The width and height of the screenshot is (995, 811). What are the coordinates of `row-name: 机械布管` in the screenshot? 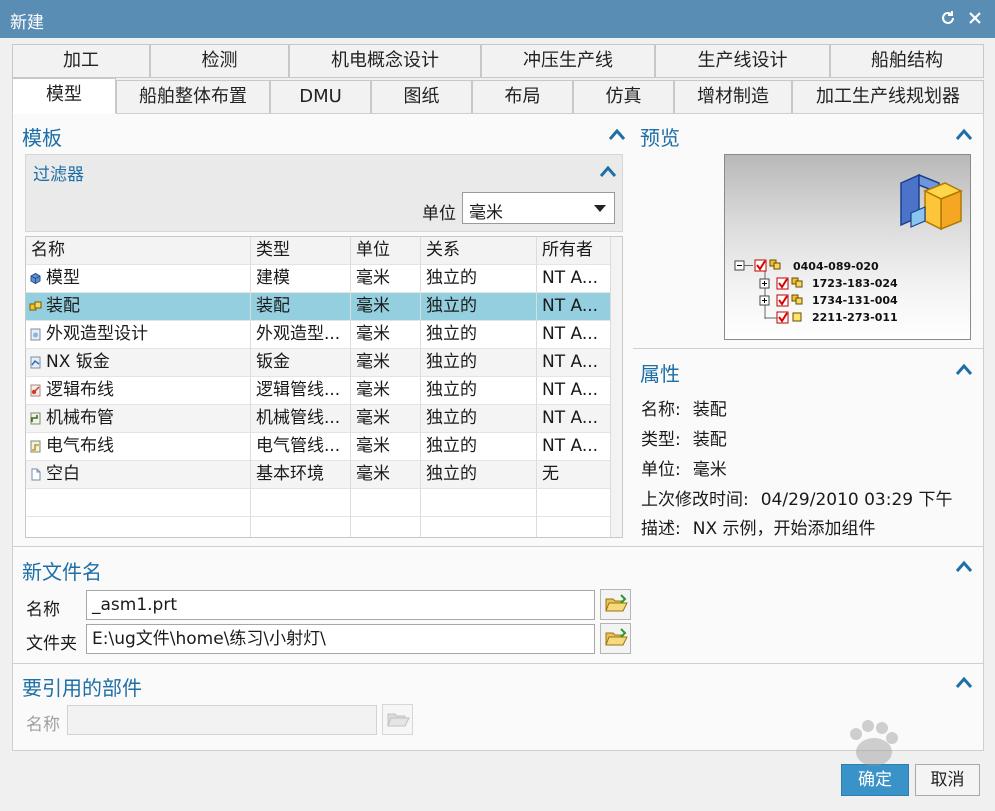 It's located at (80, 418).